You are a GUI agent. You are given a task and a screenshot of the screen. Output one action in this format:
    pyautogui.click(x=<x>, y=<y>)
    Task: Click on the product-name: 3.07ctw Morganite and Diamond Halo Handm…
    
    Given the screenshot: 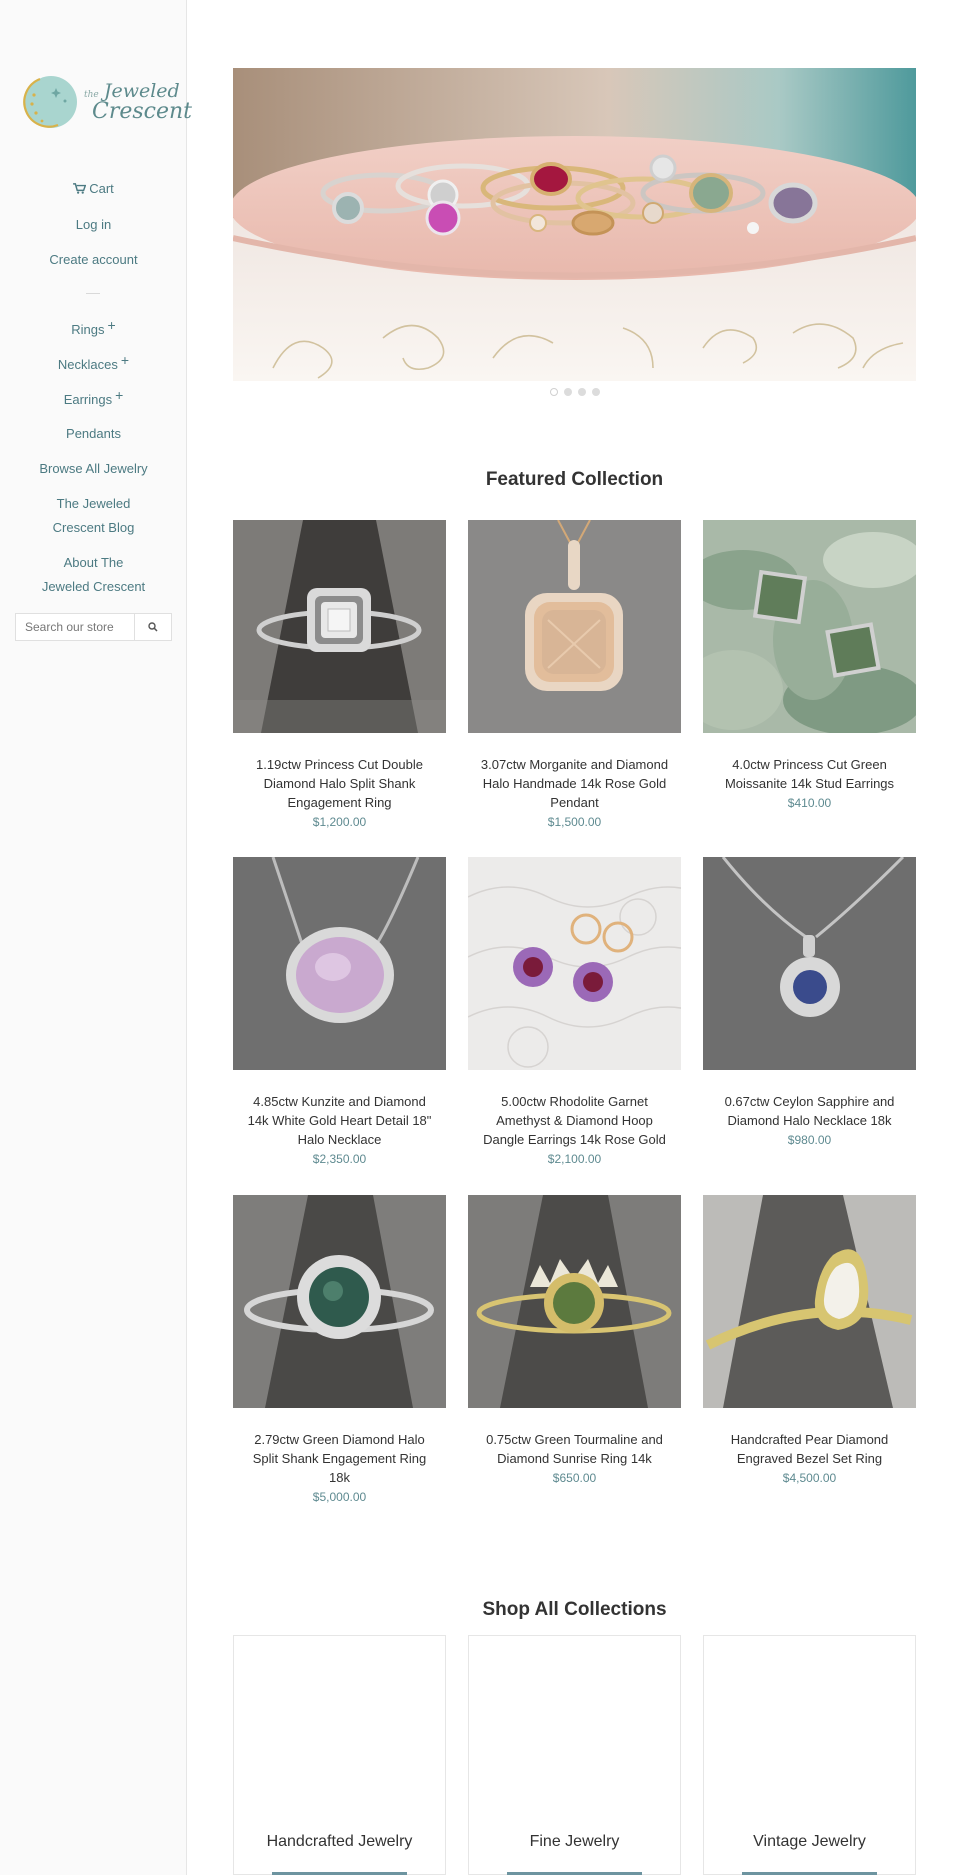 What is the action you would take?
    pyautogui.click(x=574, y=783)
    